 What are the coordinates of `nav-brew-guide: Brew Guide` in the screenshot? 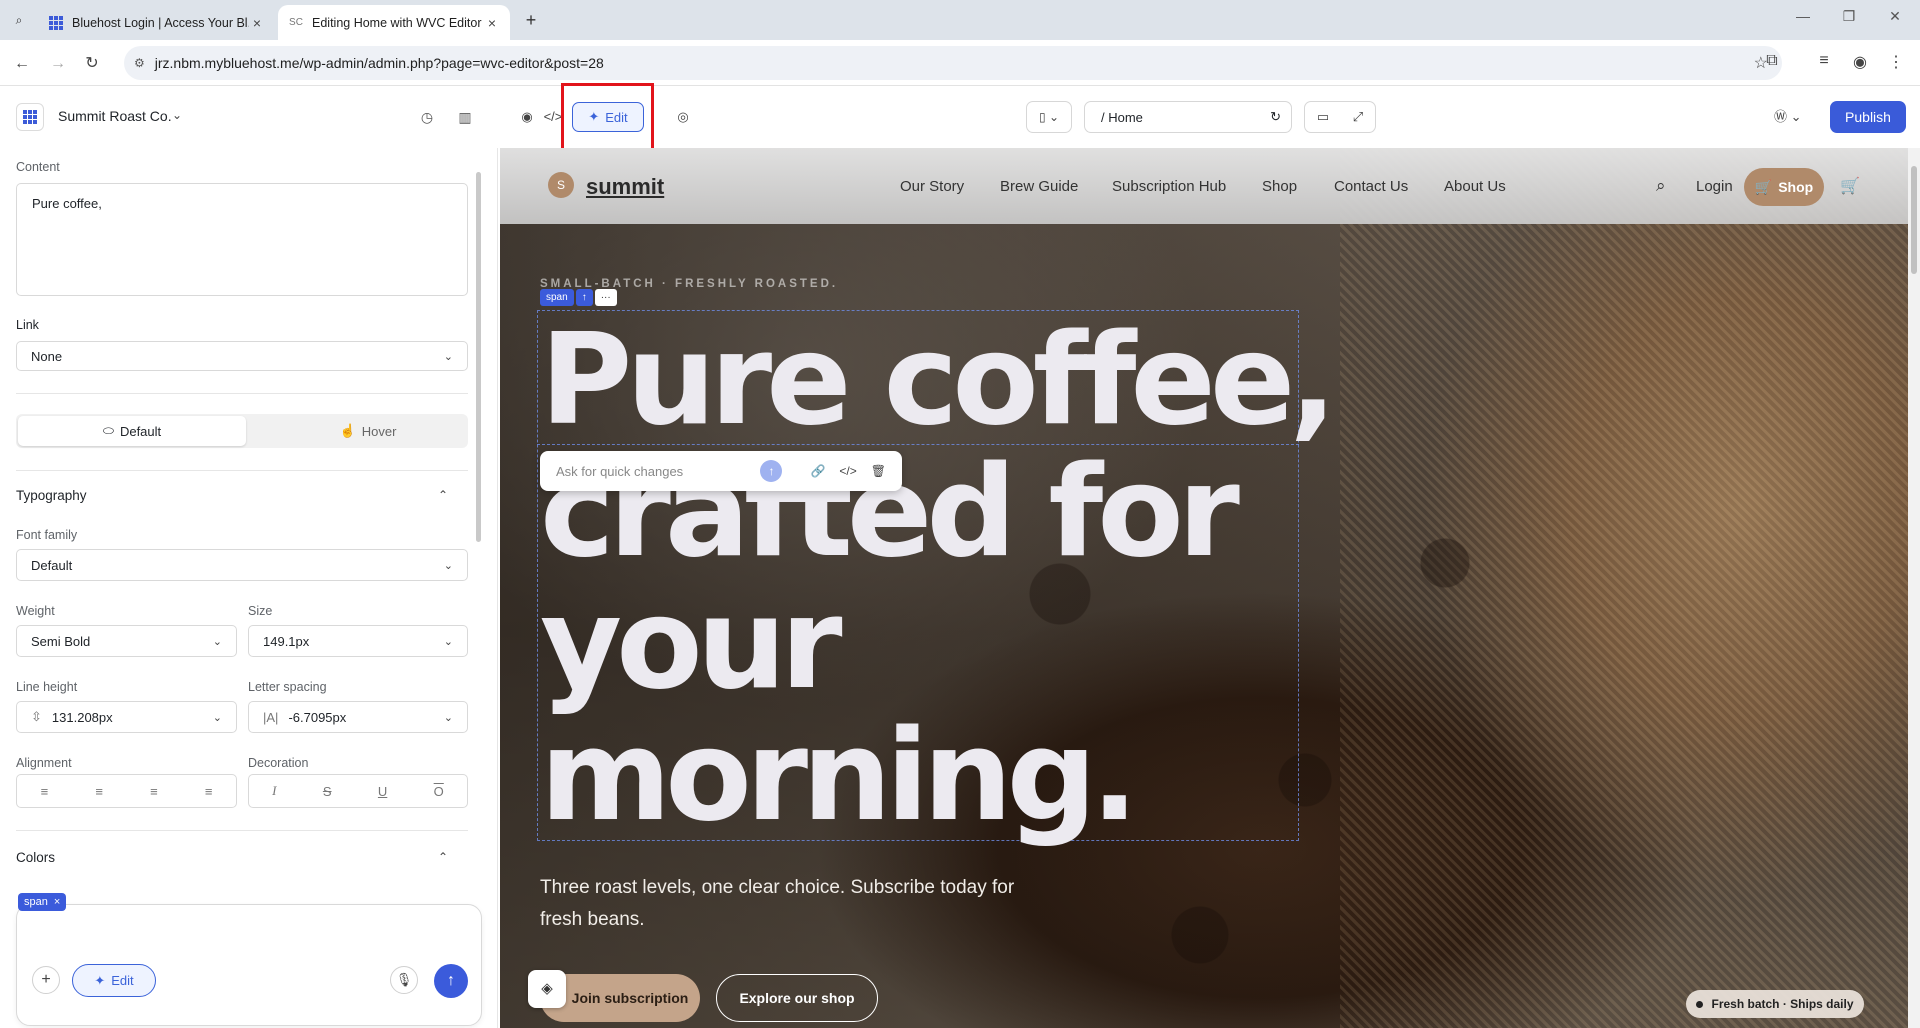 It's located at (1039, 186).